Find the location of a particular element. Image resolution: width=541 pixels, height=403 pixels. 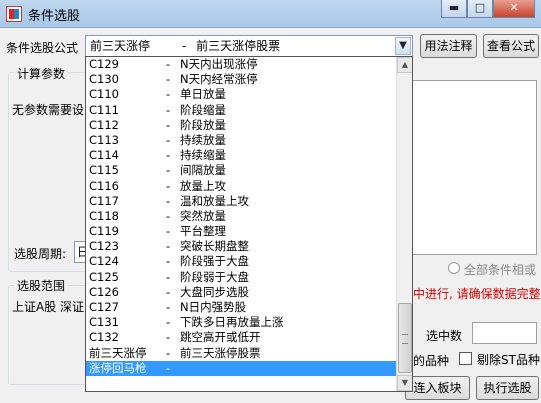

window-title: 条件选股 is located at coordinates (54, 16).